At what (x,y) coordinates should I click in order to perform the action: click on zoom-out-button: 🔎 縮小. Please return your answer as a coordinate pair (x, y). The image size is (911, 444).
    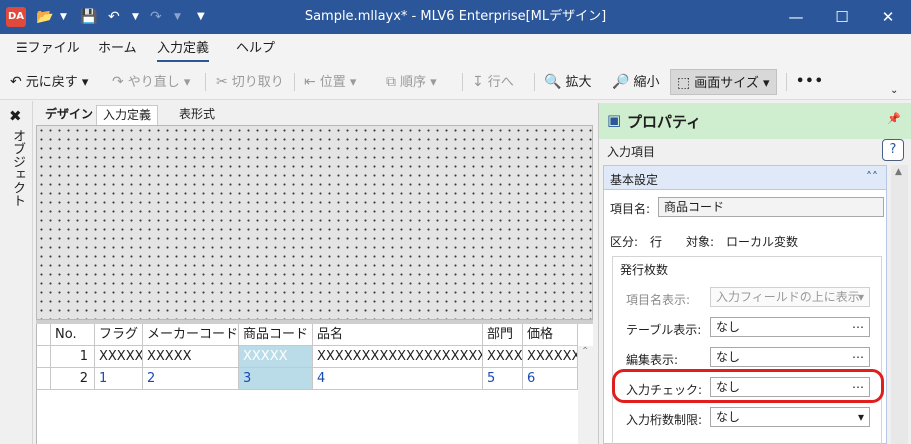
    Looking at the image, I should click on (635, 82).